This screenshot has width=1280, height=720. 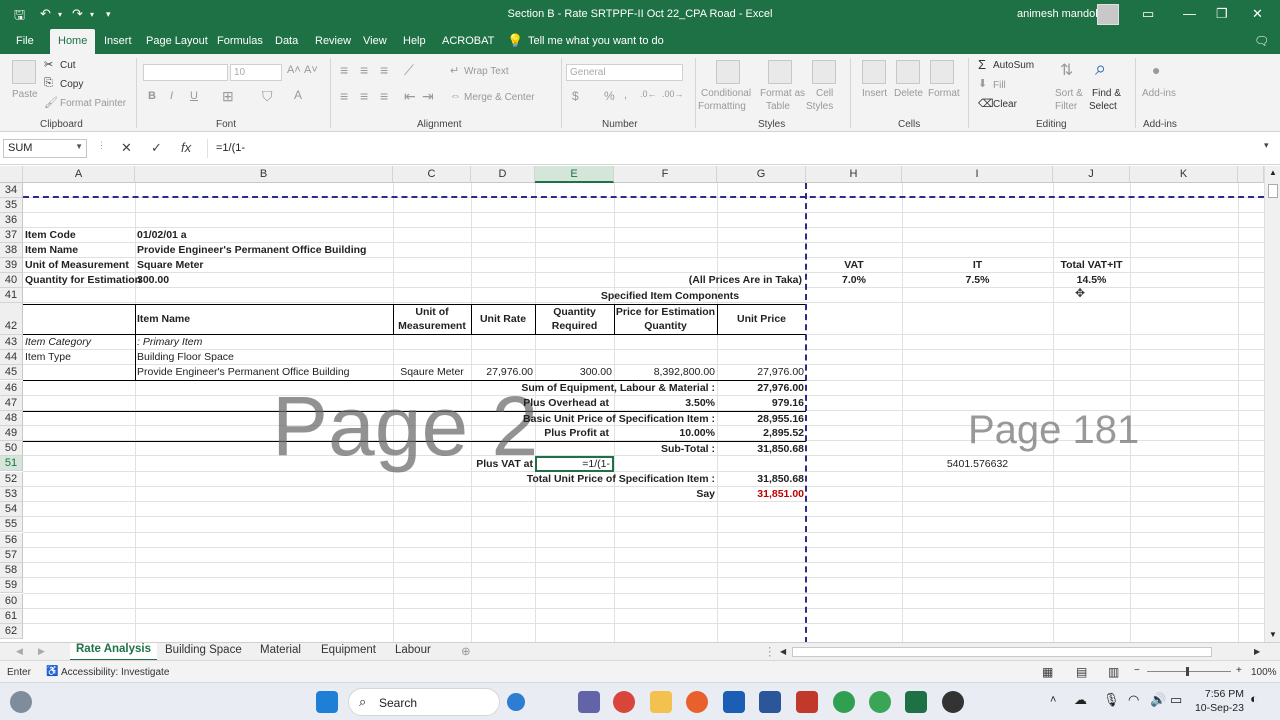 What do you see at coordinates (1091, 265) in the screenshot?
I see `cell-j39: Total VAT+IT` at bounding box center [1091, 265].